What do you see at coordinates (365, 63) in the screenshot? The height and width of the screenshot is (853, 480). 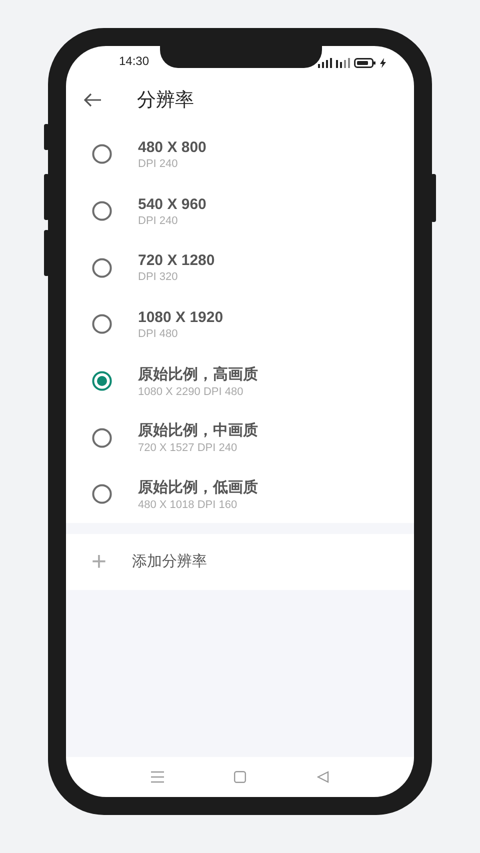 I see `battery-icon` at bounding box center [365, 63].